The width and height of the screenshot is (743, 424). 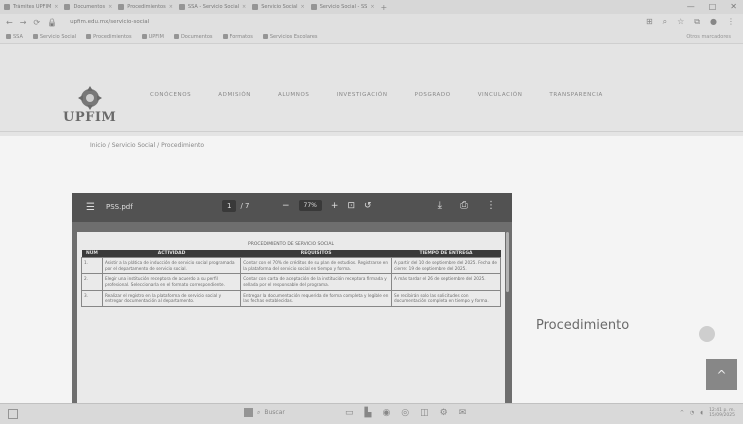 What do you see at coordinates (278, 7) in the screenshot?
I see `browser-tab: Servicio Social ×` at bounding box center [278, 7].